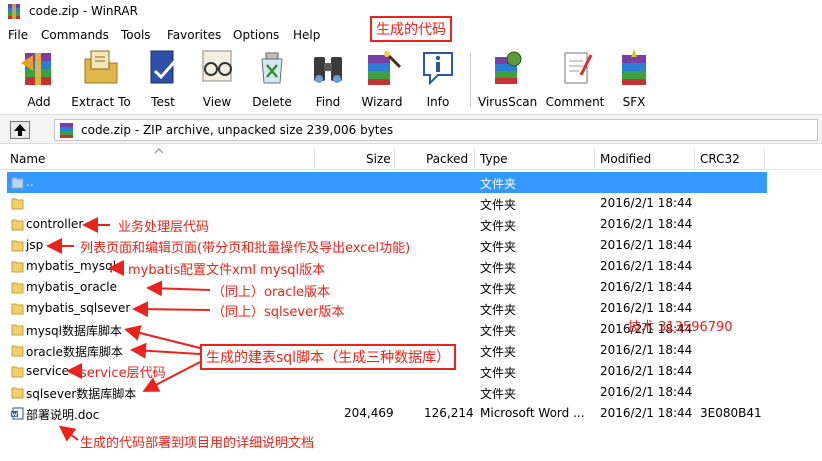 This screenshot has width=822, height=461. Describe the element at coordinates (256, 35) in the screenshot. I see `menu-options: Options` at that location.